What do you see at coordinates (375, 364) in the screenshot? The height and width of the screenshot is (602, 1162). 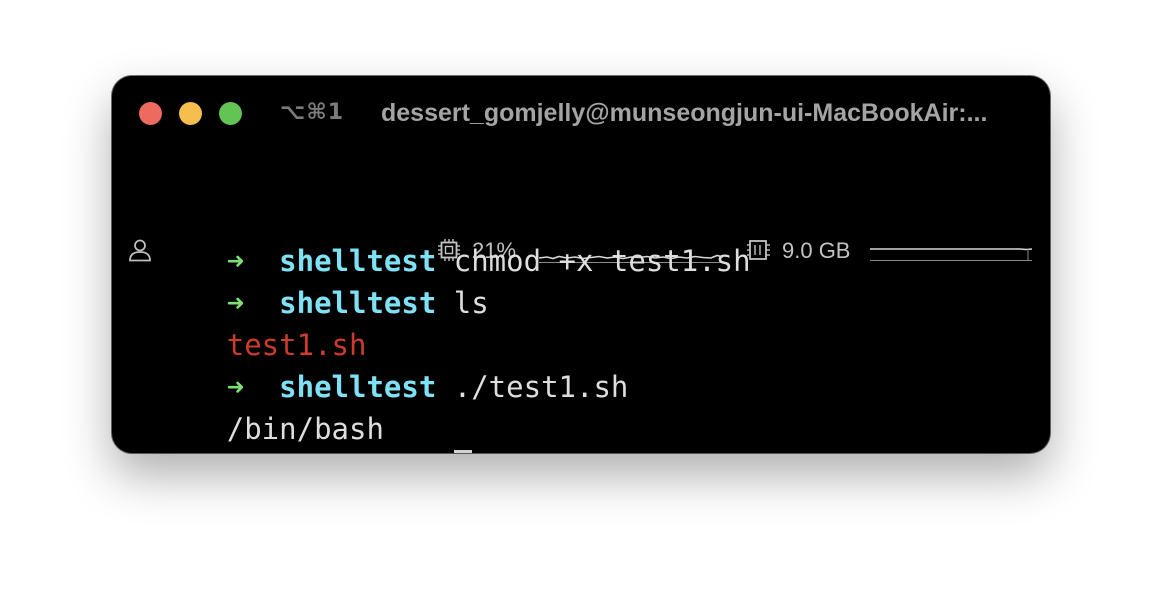 I see `terminal-line: ➜ shelltest ./test1.sh` at bounding box center [375, 364].